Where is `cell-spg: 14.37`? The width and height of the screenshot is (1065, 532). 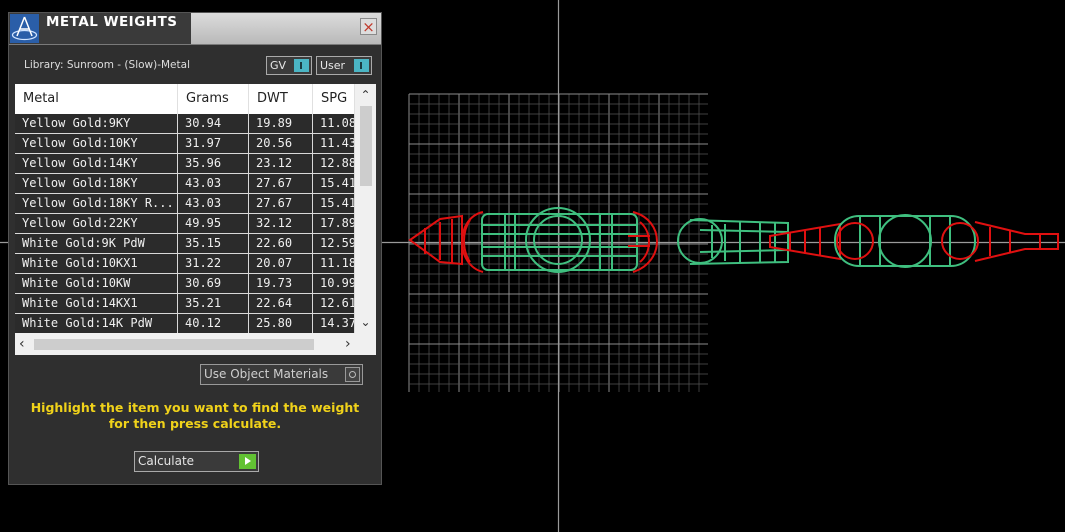 cell-spg: 14.37 is located at coordinates (334, 323).